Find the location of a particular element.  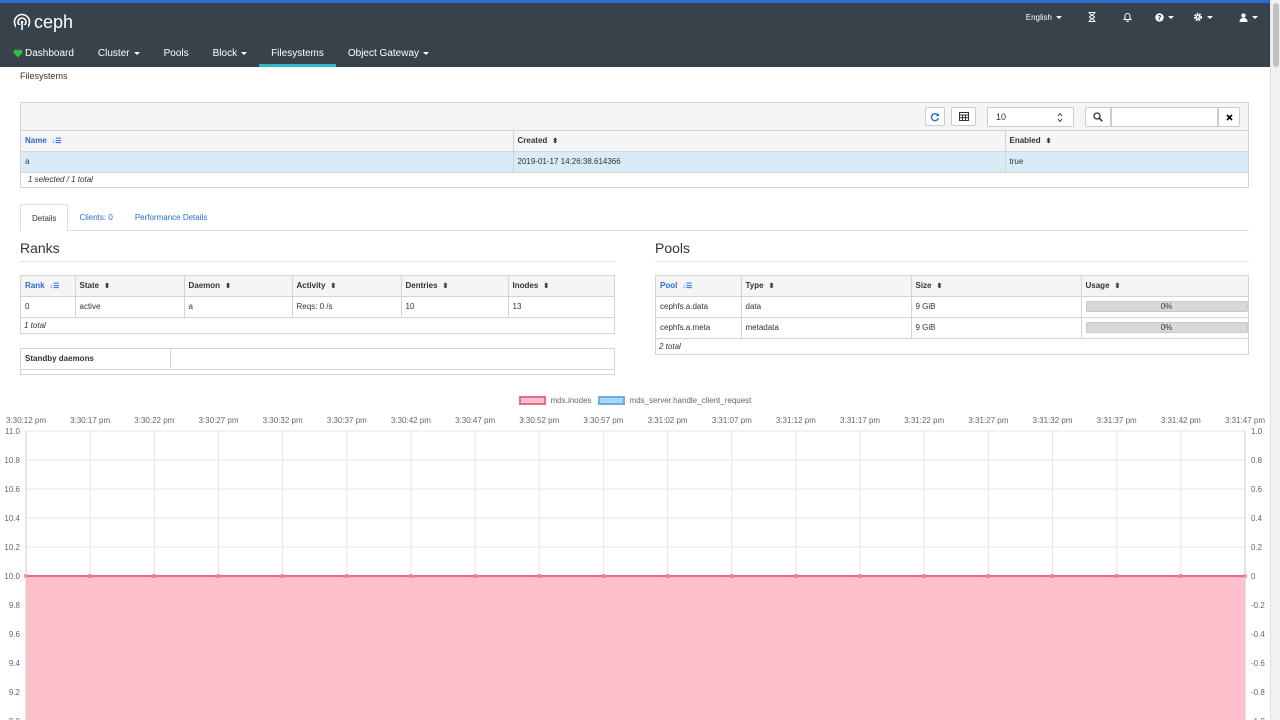

nav-pools: Pools is located at coordinates (176, 53).